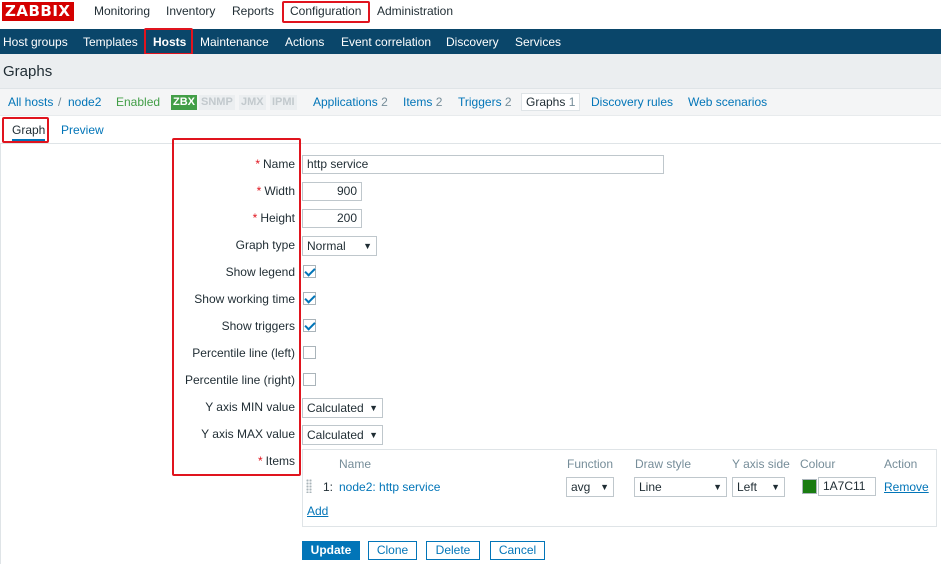 This screenshot has height=564, width=941. I want to click on header-draw-style: Draw style, so click(663, 464).